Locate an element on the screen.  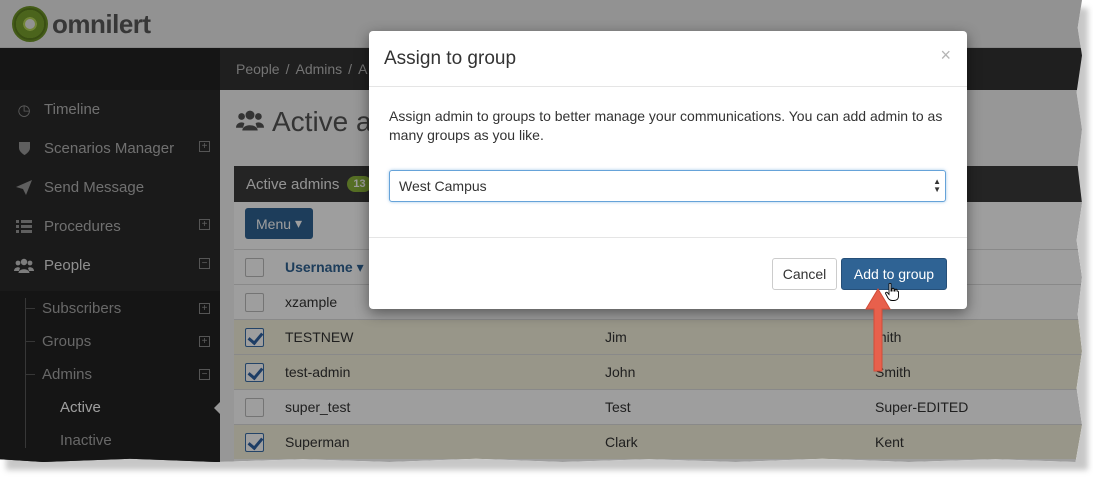
cancel-button: Cancel is located at coordinates (804, 274).